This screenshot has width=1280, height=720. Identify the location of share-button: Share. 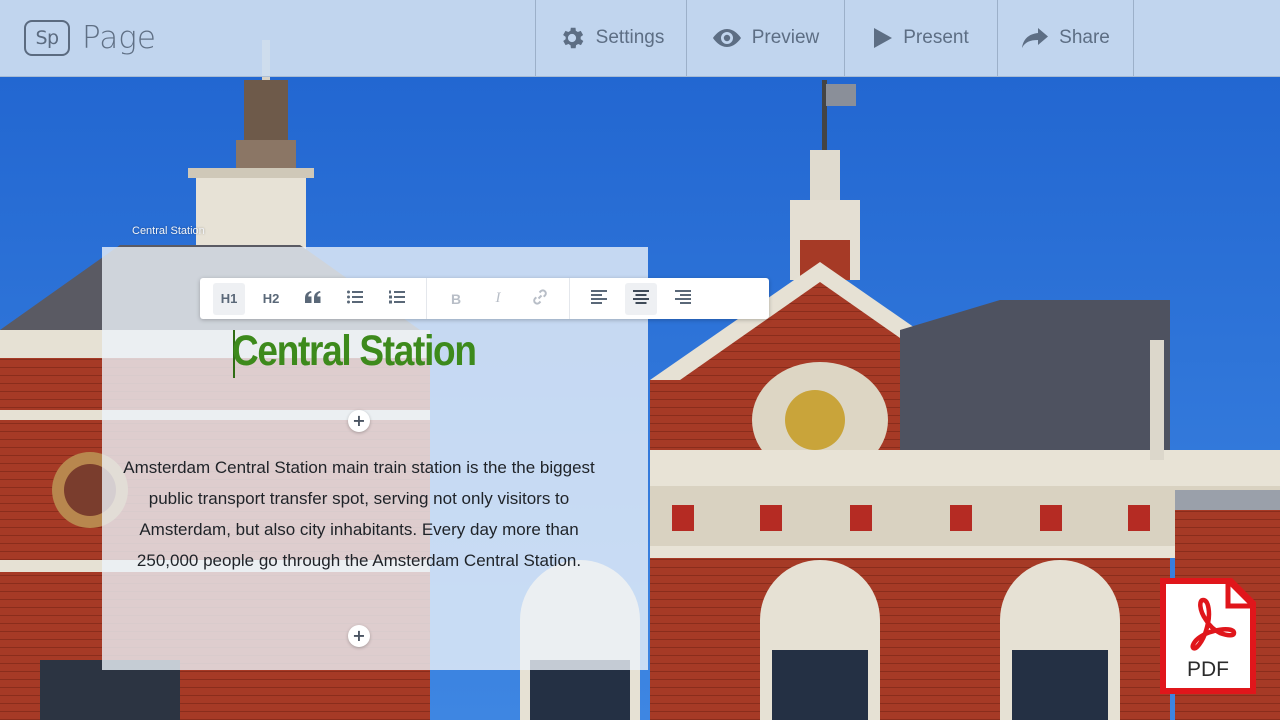
(1065, 38).